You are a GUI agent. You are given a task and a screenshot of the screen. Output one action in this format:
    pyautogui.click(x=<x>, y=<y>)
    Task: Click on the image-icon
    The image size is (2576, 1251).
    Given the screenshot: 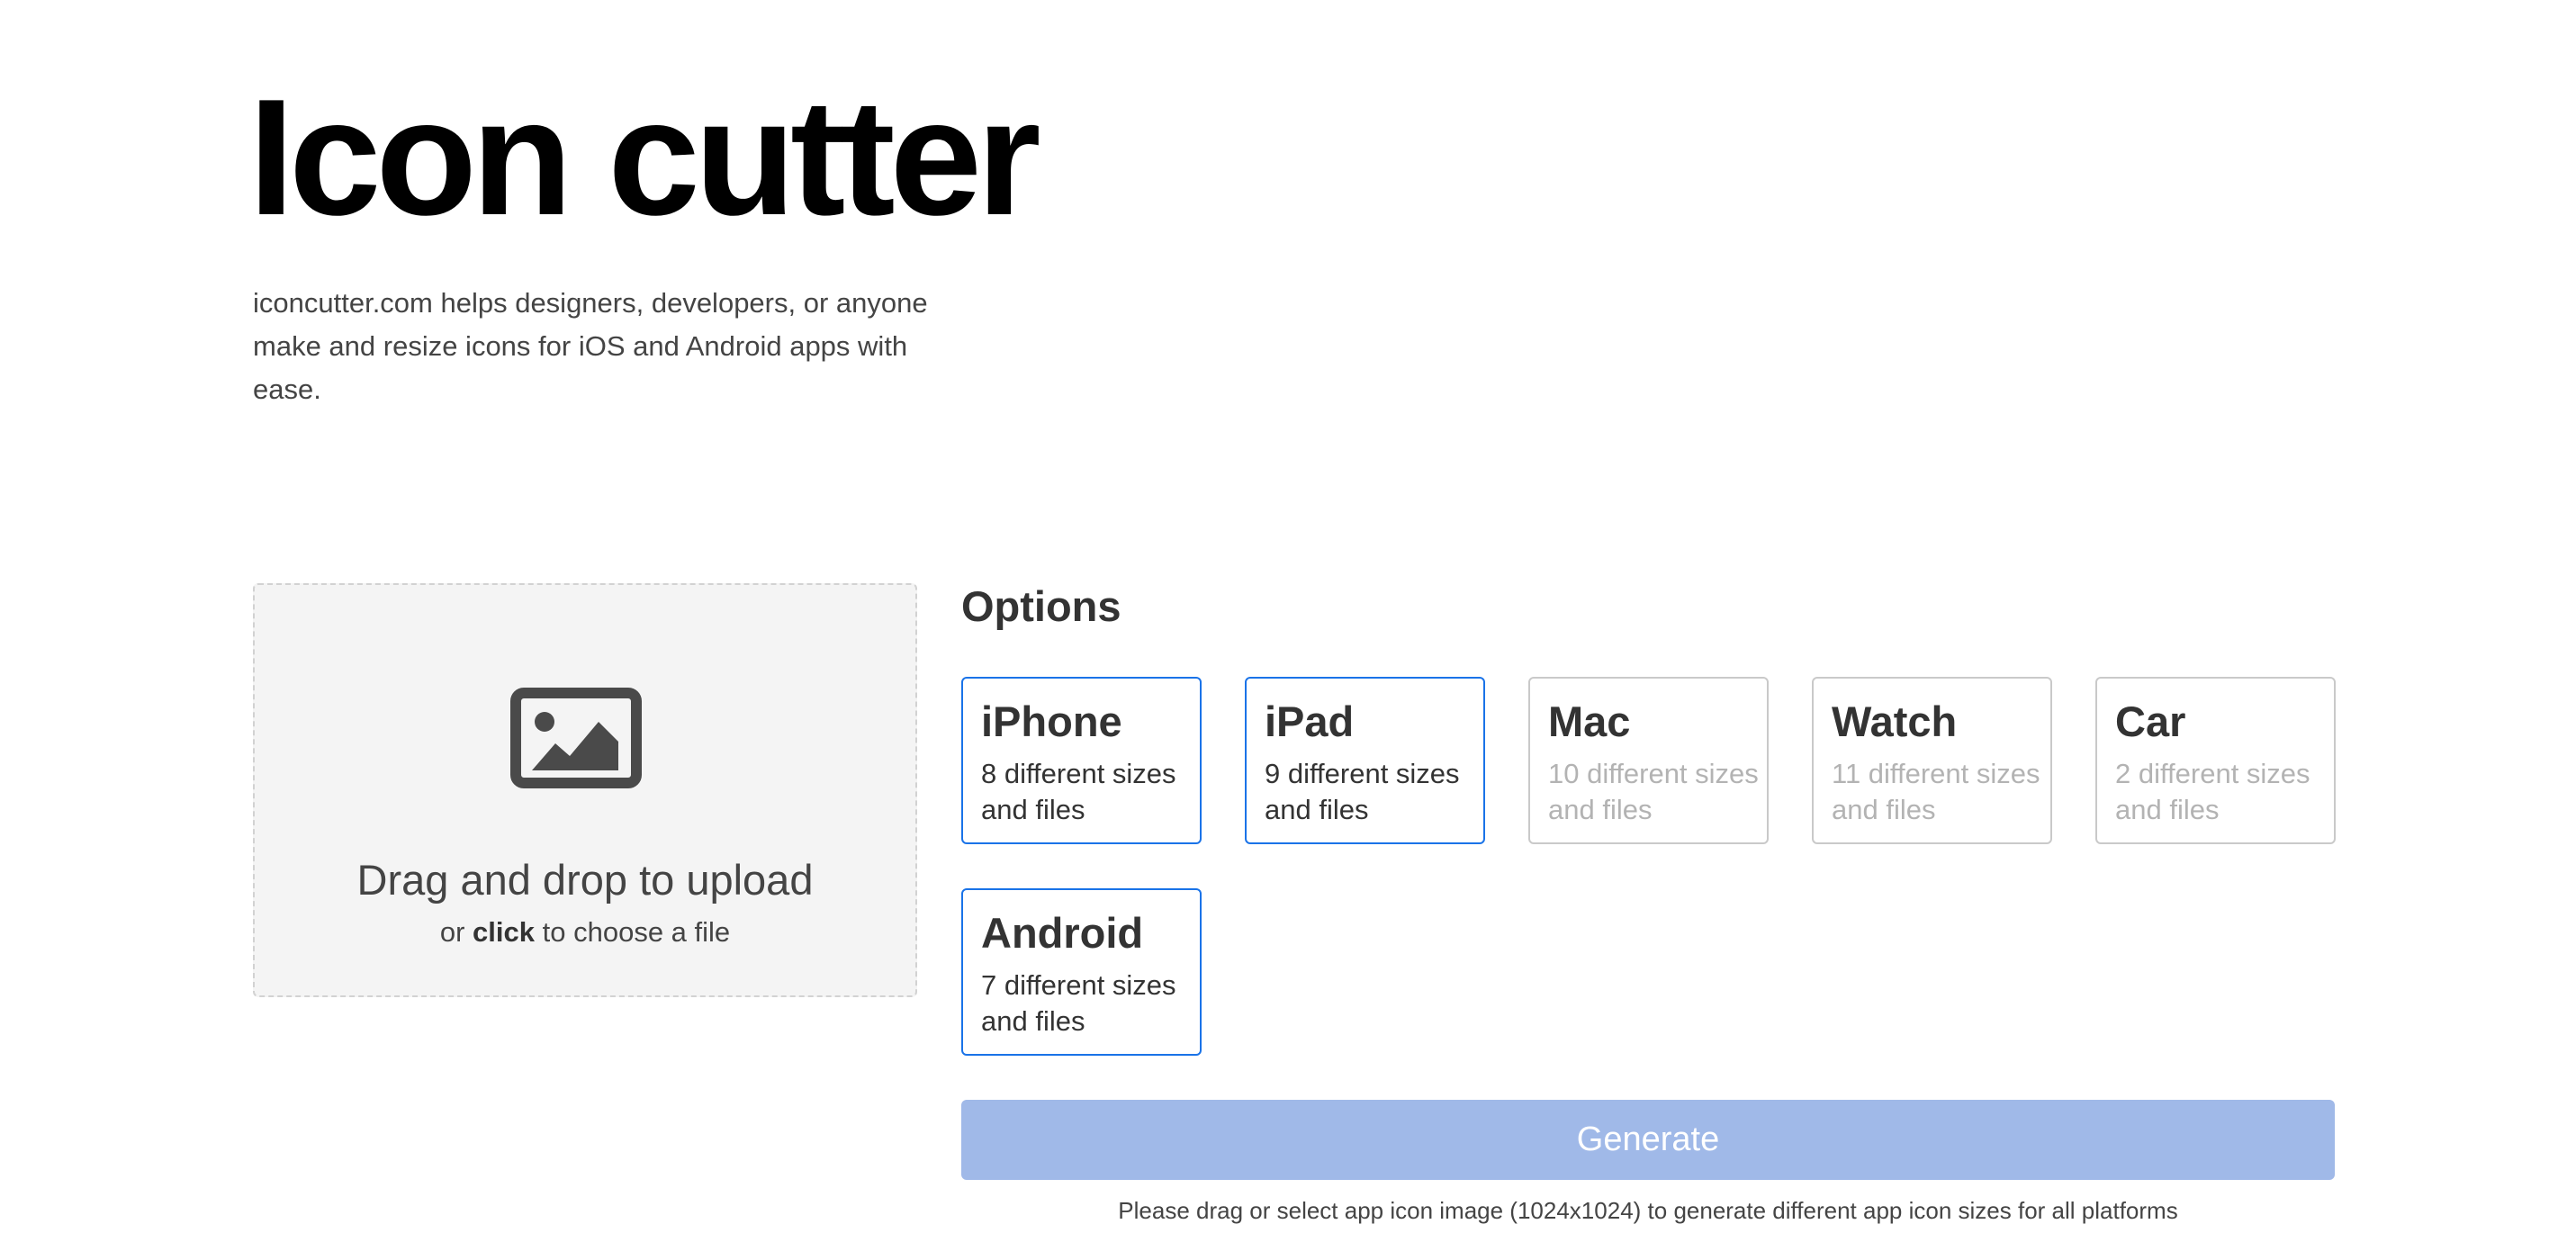 What is the action you would take?
    pyautogui.click(x=576, y=738)
    